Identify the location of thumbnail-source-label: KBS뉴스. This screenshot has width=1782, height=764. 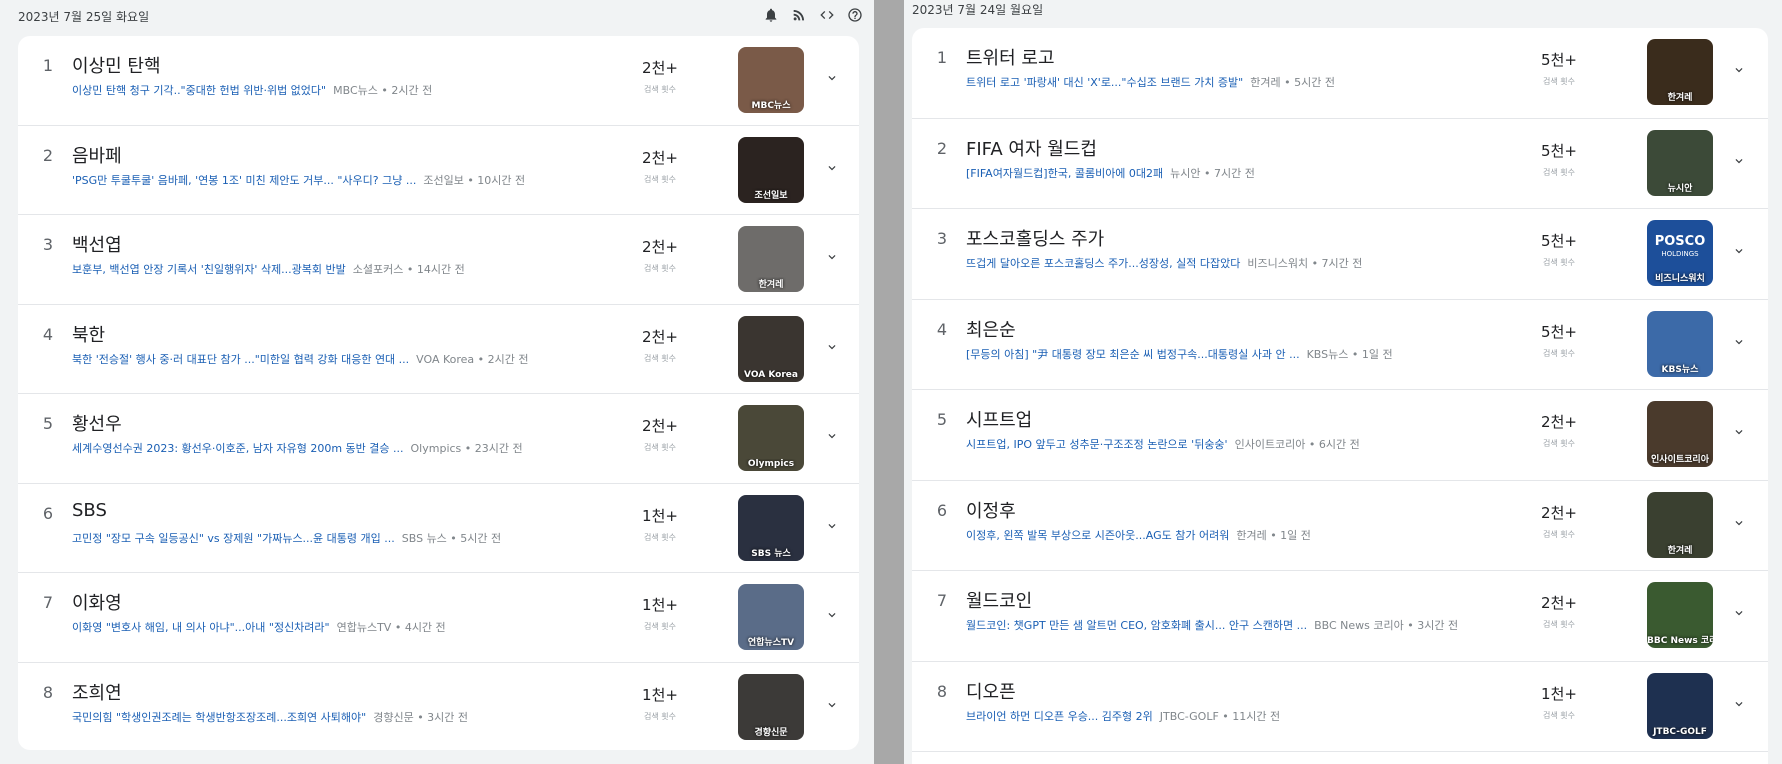
(1680, 369).